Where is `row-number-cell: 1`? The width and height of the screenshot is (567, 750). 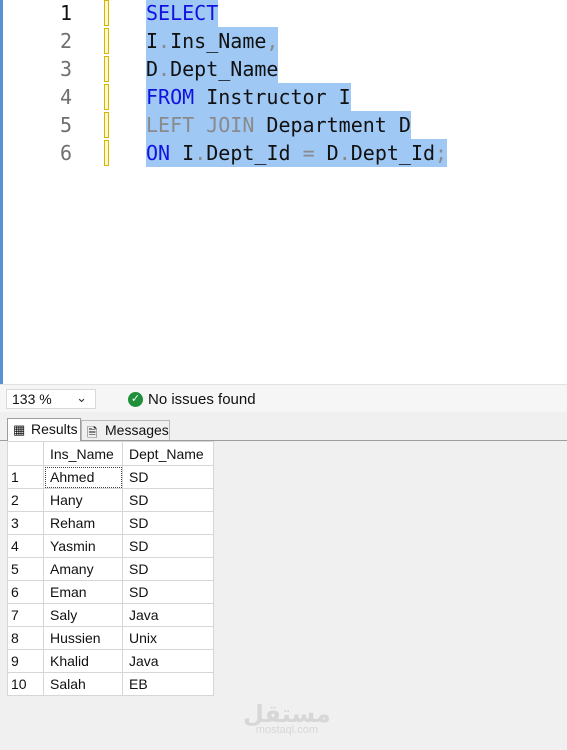
row-number-cell: 1 is located at coordinates (25, 477).